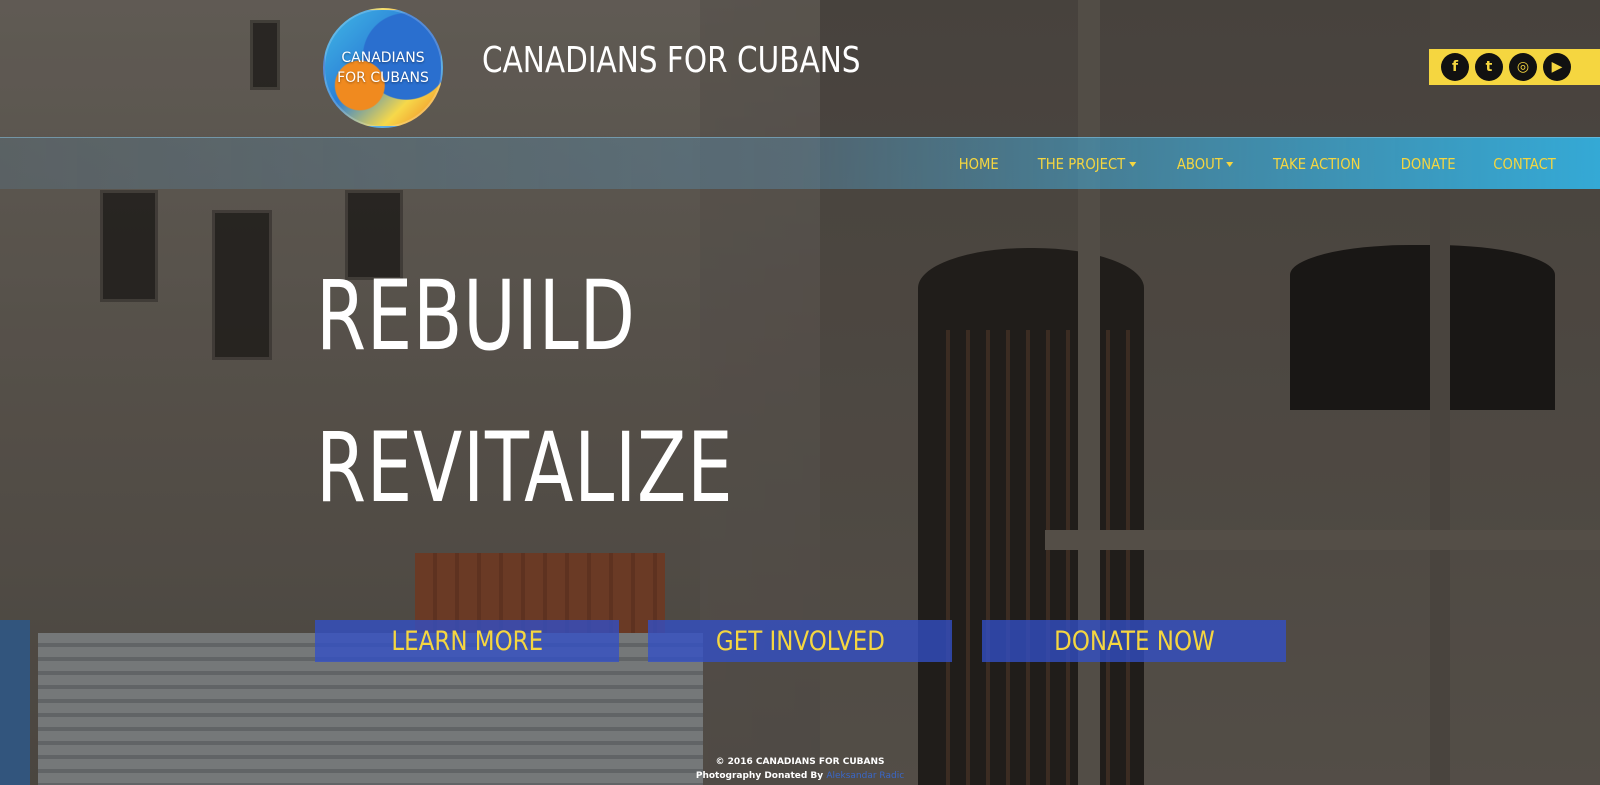 The image size is (1600, 785). What do you see at coordinates (800, 762) in the screenshot?
I see `copyright-text: © 2016 CANADIANS FOR CUBANS` at bounding box center [800, 762].